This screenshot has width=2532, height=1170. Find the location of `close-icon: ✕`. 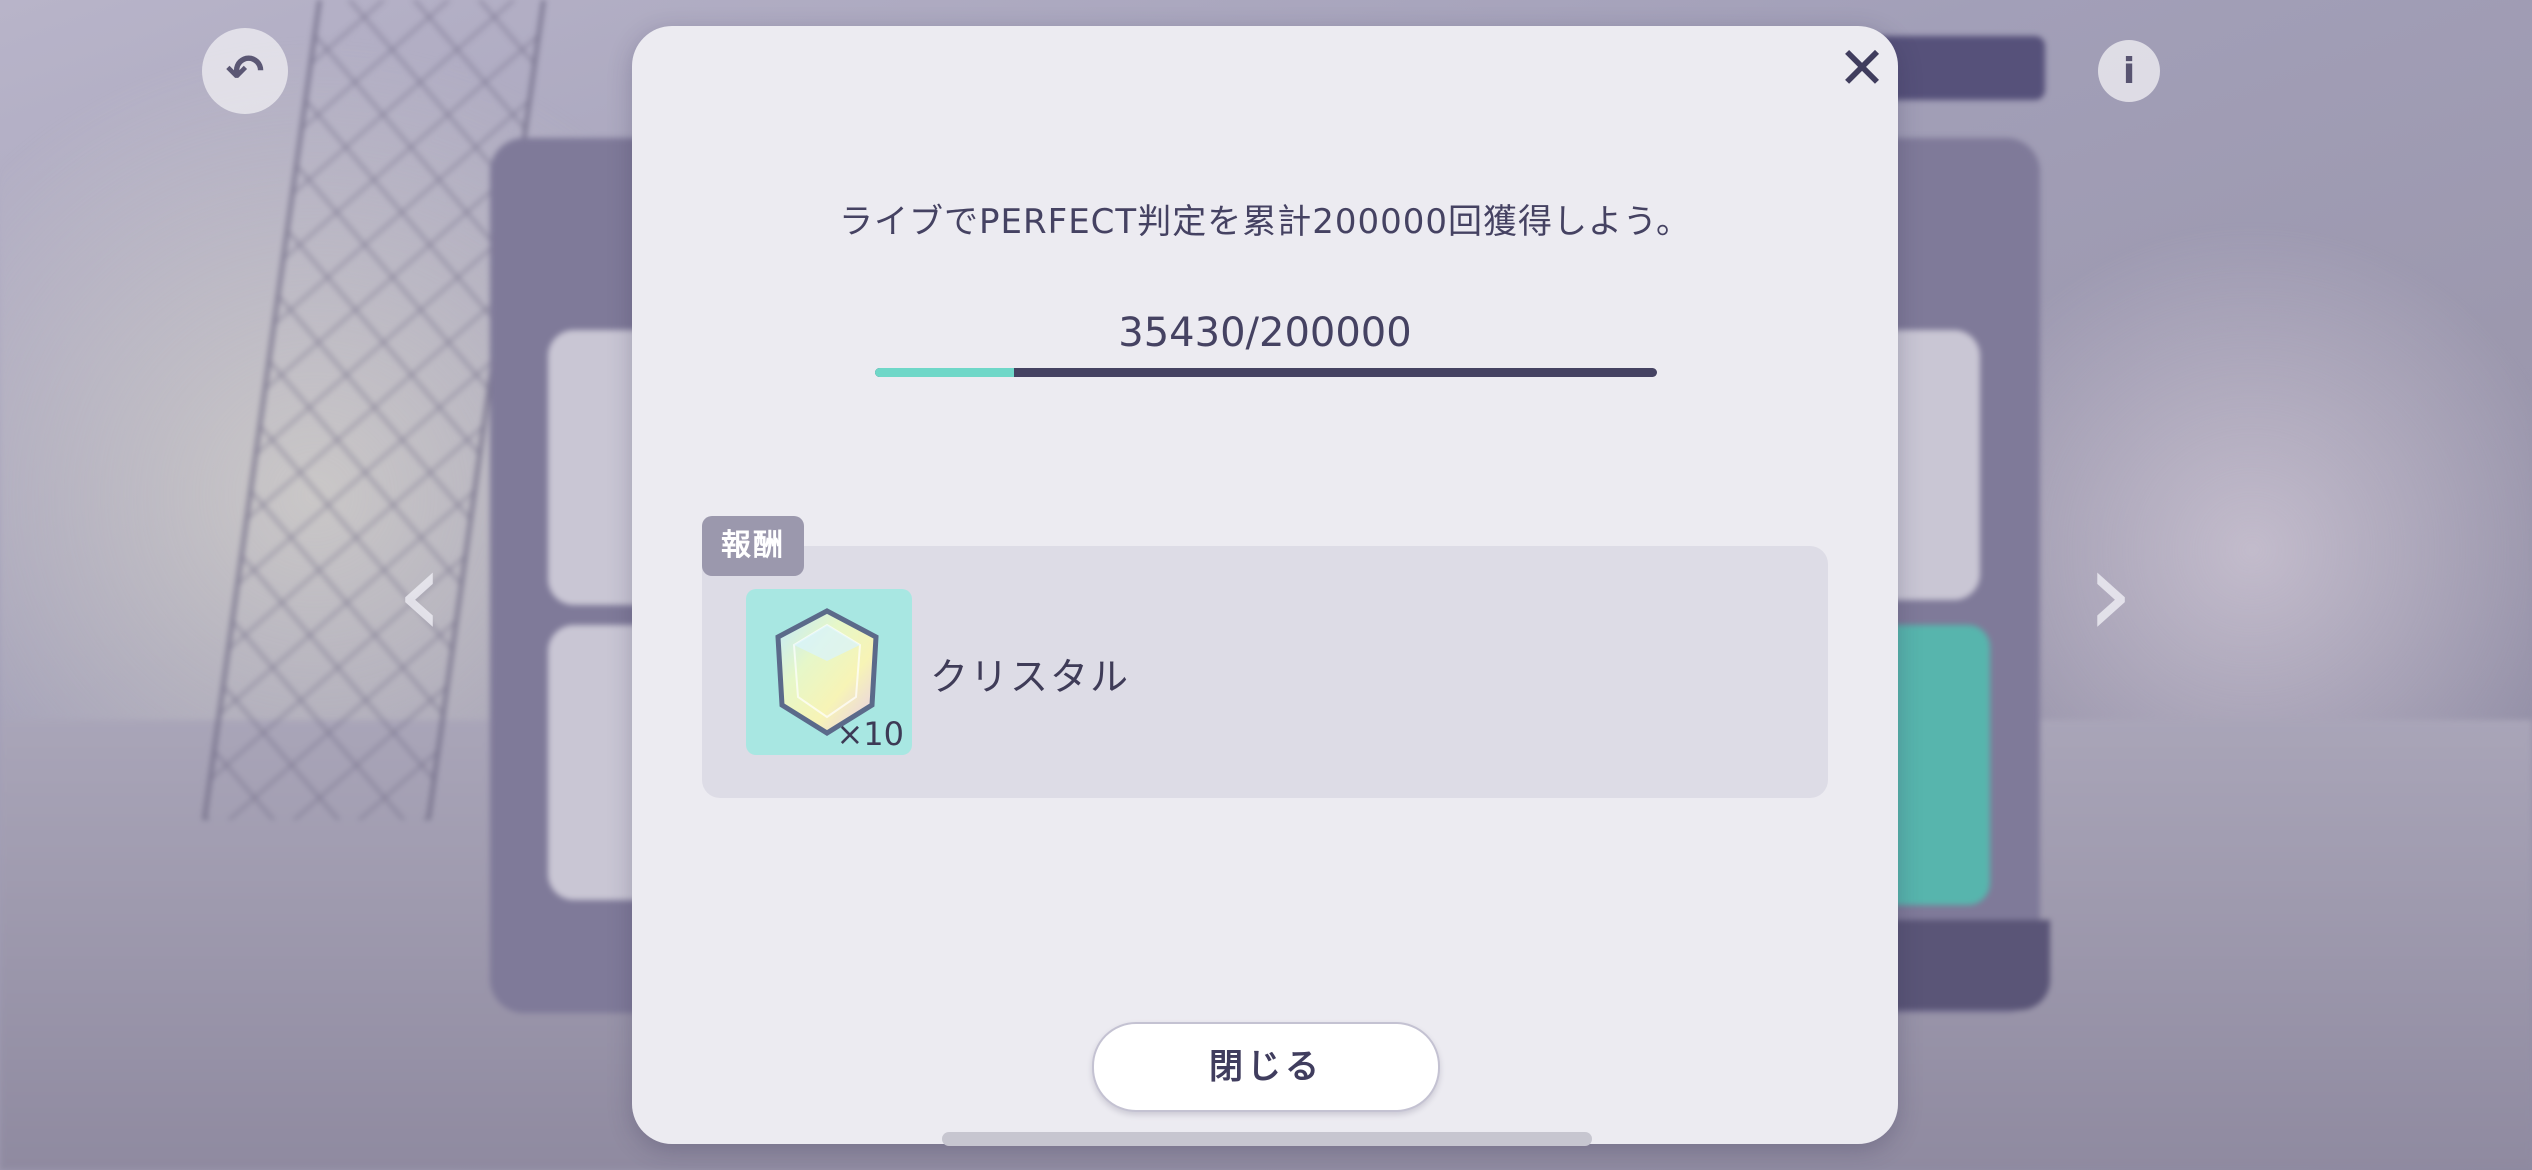

close-icon: ✕ is located at coordinates (1862, 68).